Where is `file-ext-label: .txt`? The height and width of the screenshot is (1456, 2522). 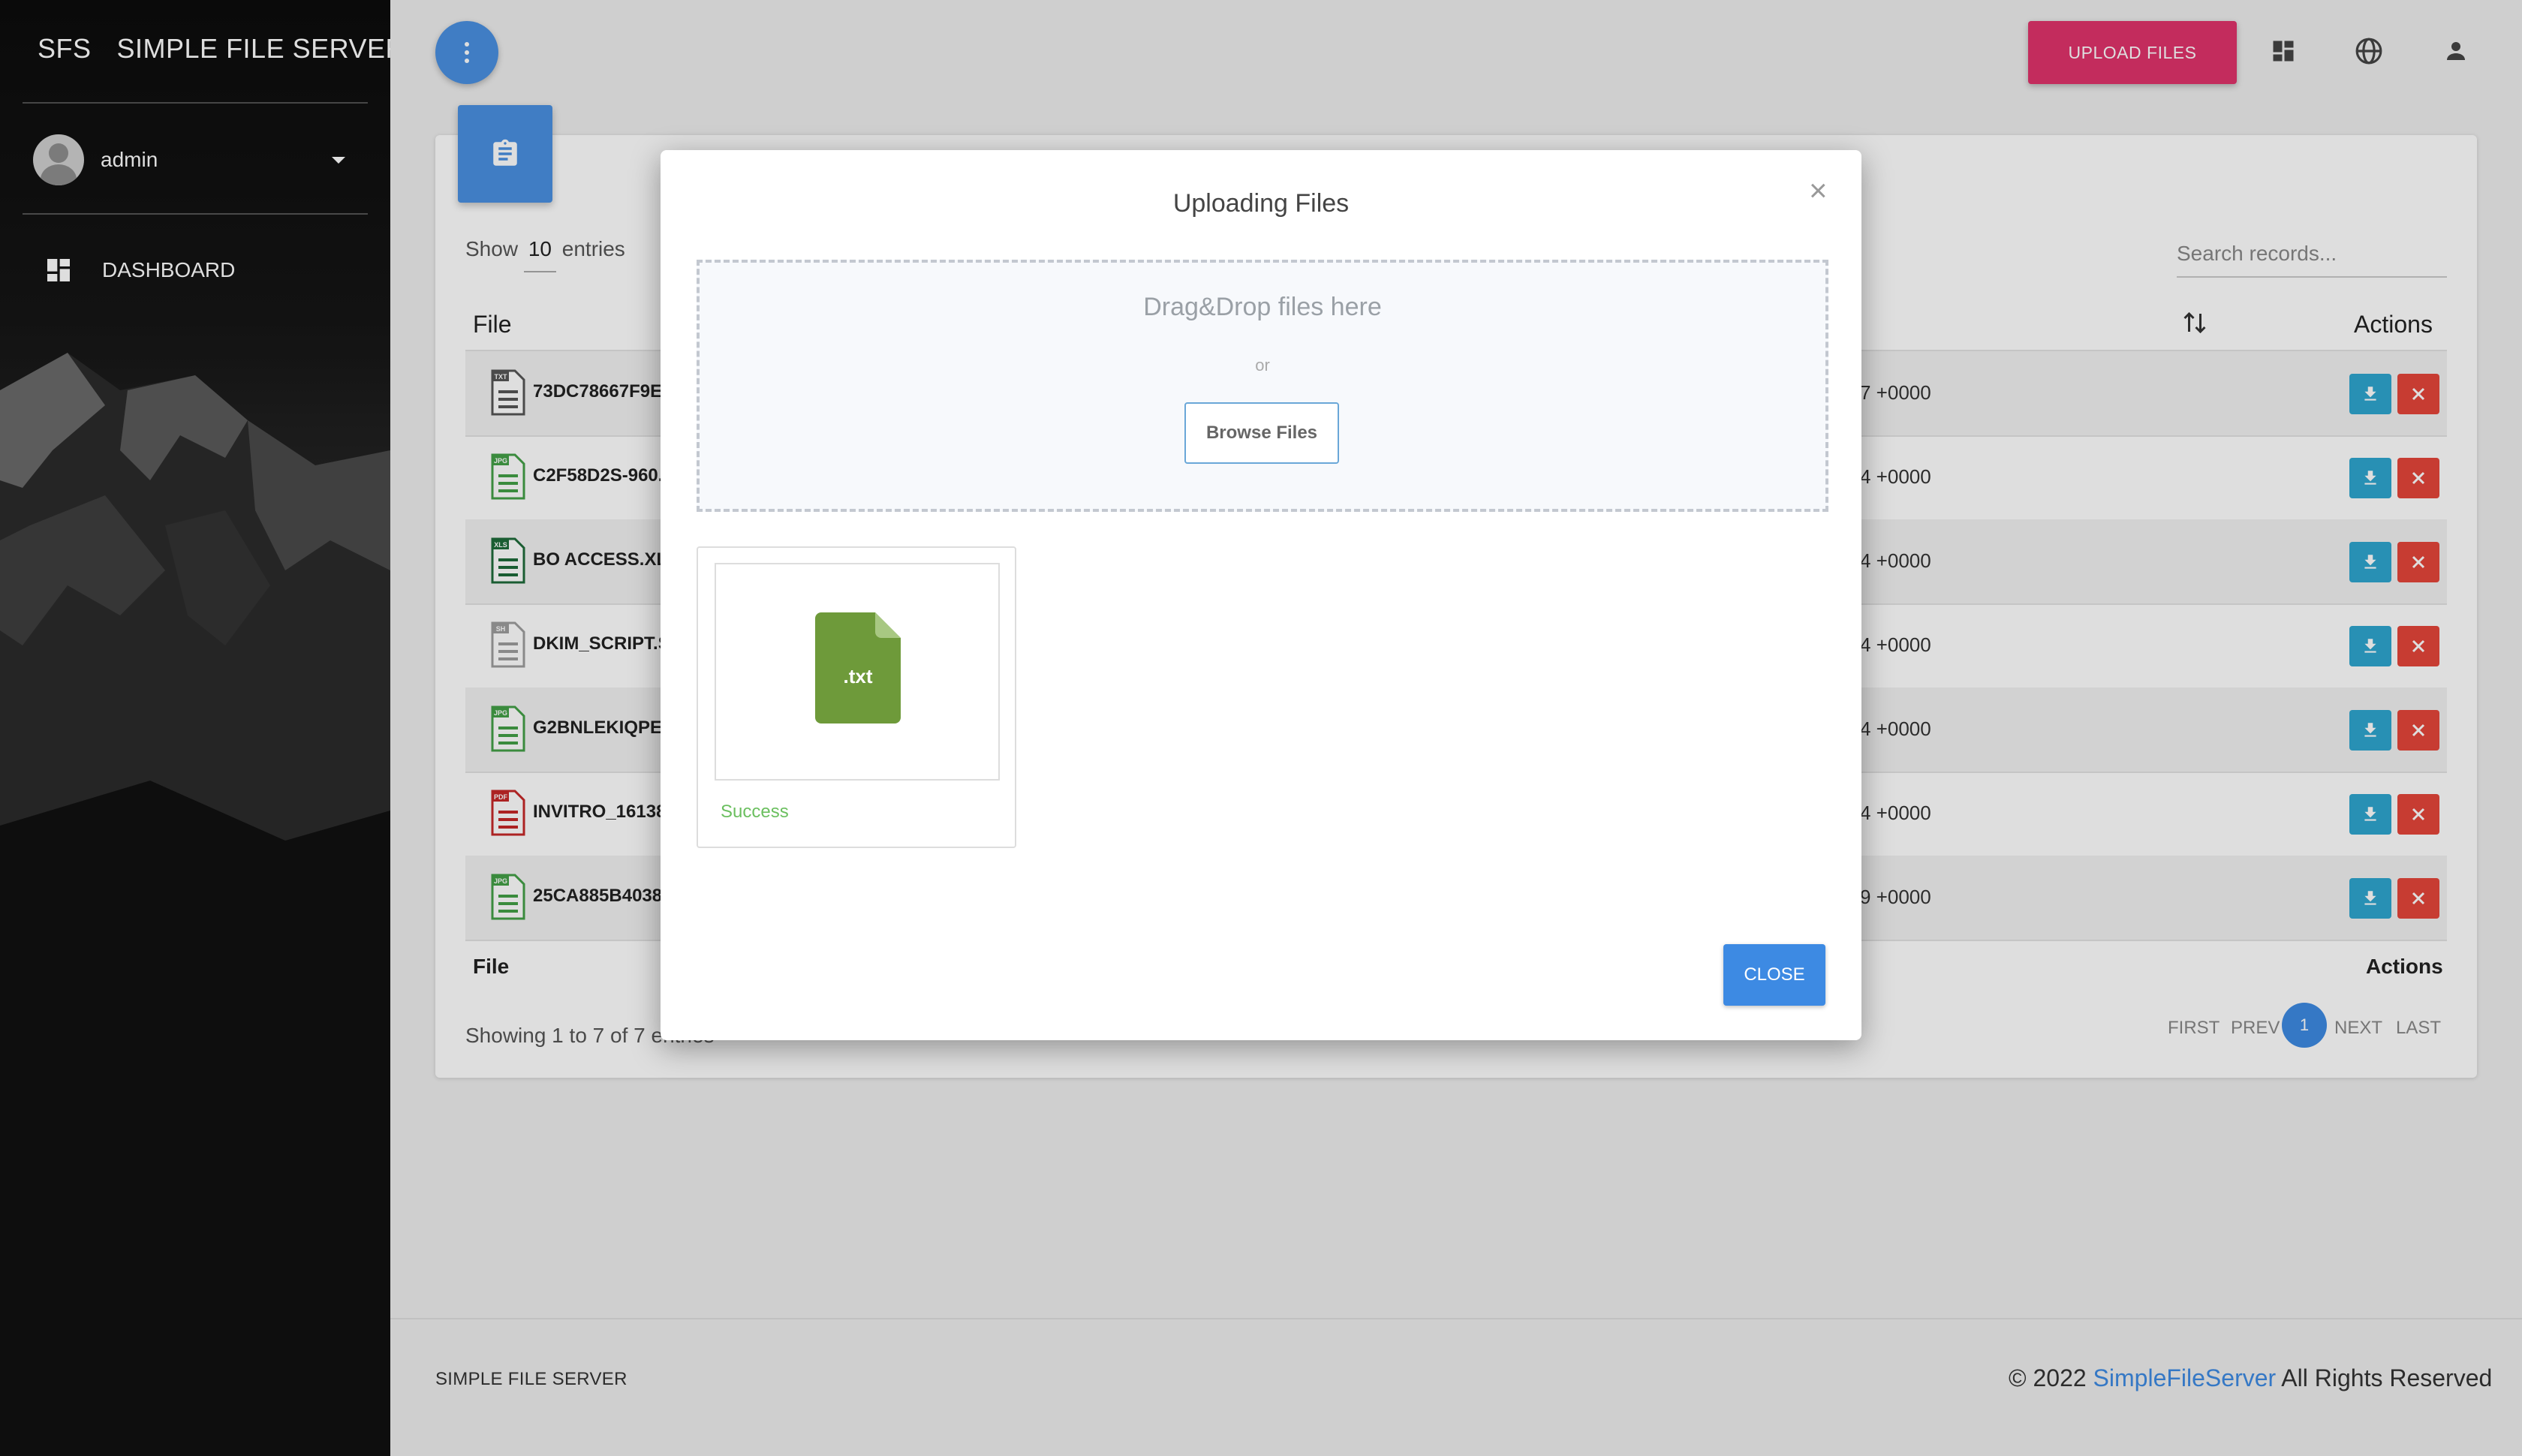 file-ext-label: .txt is located at coordinates (858, 676).